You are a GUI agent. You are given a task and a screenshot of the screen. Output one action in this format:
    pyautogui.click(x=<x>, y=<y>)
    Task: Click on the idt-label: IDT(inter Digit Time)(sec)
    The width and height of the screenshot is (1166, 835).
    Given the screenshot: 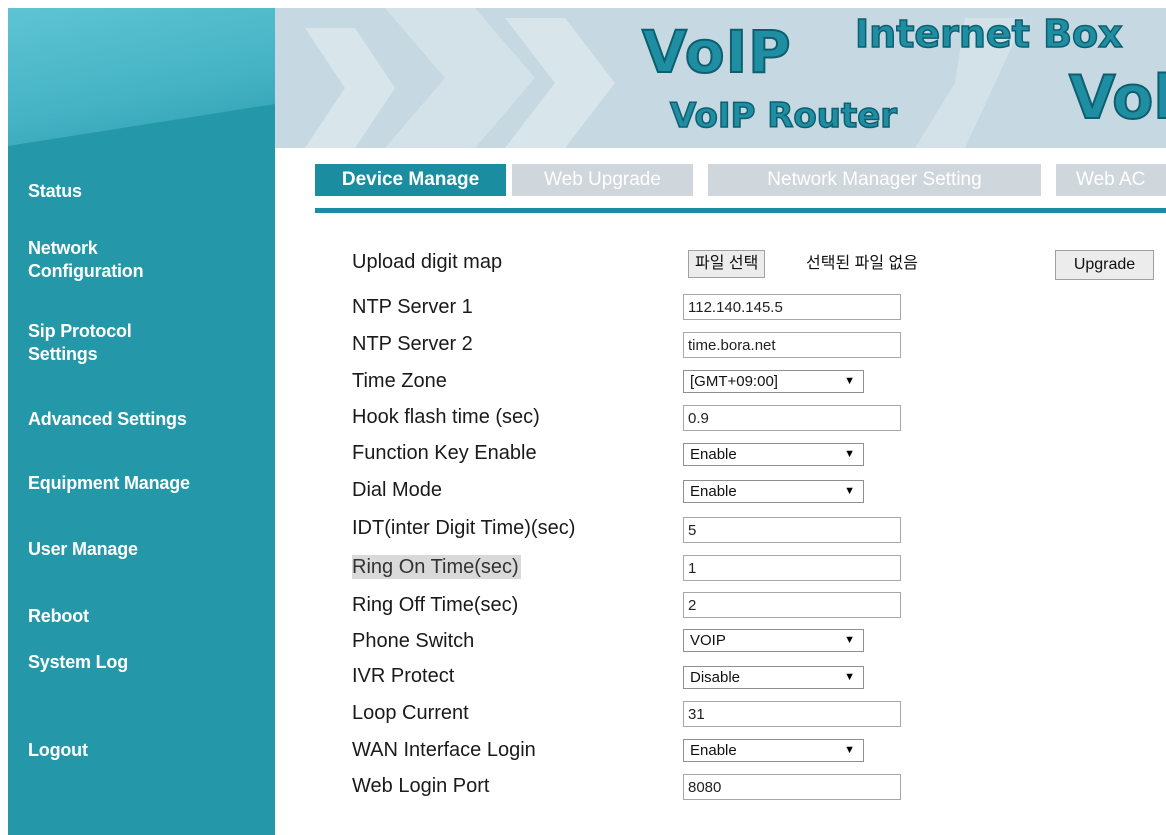 What is the action you would take?
    pyautogui.click(x=464, y=528)
    